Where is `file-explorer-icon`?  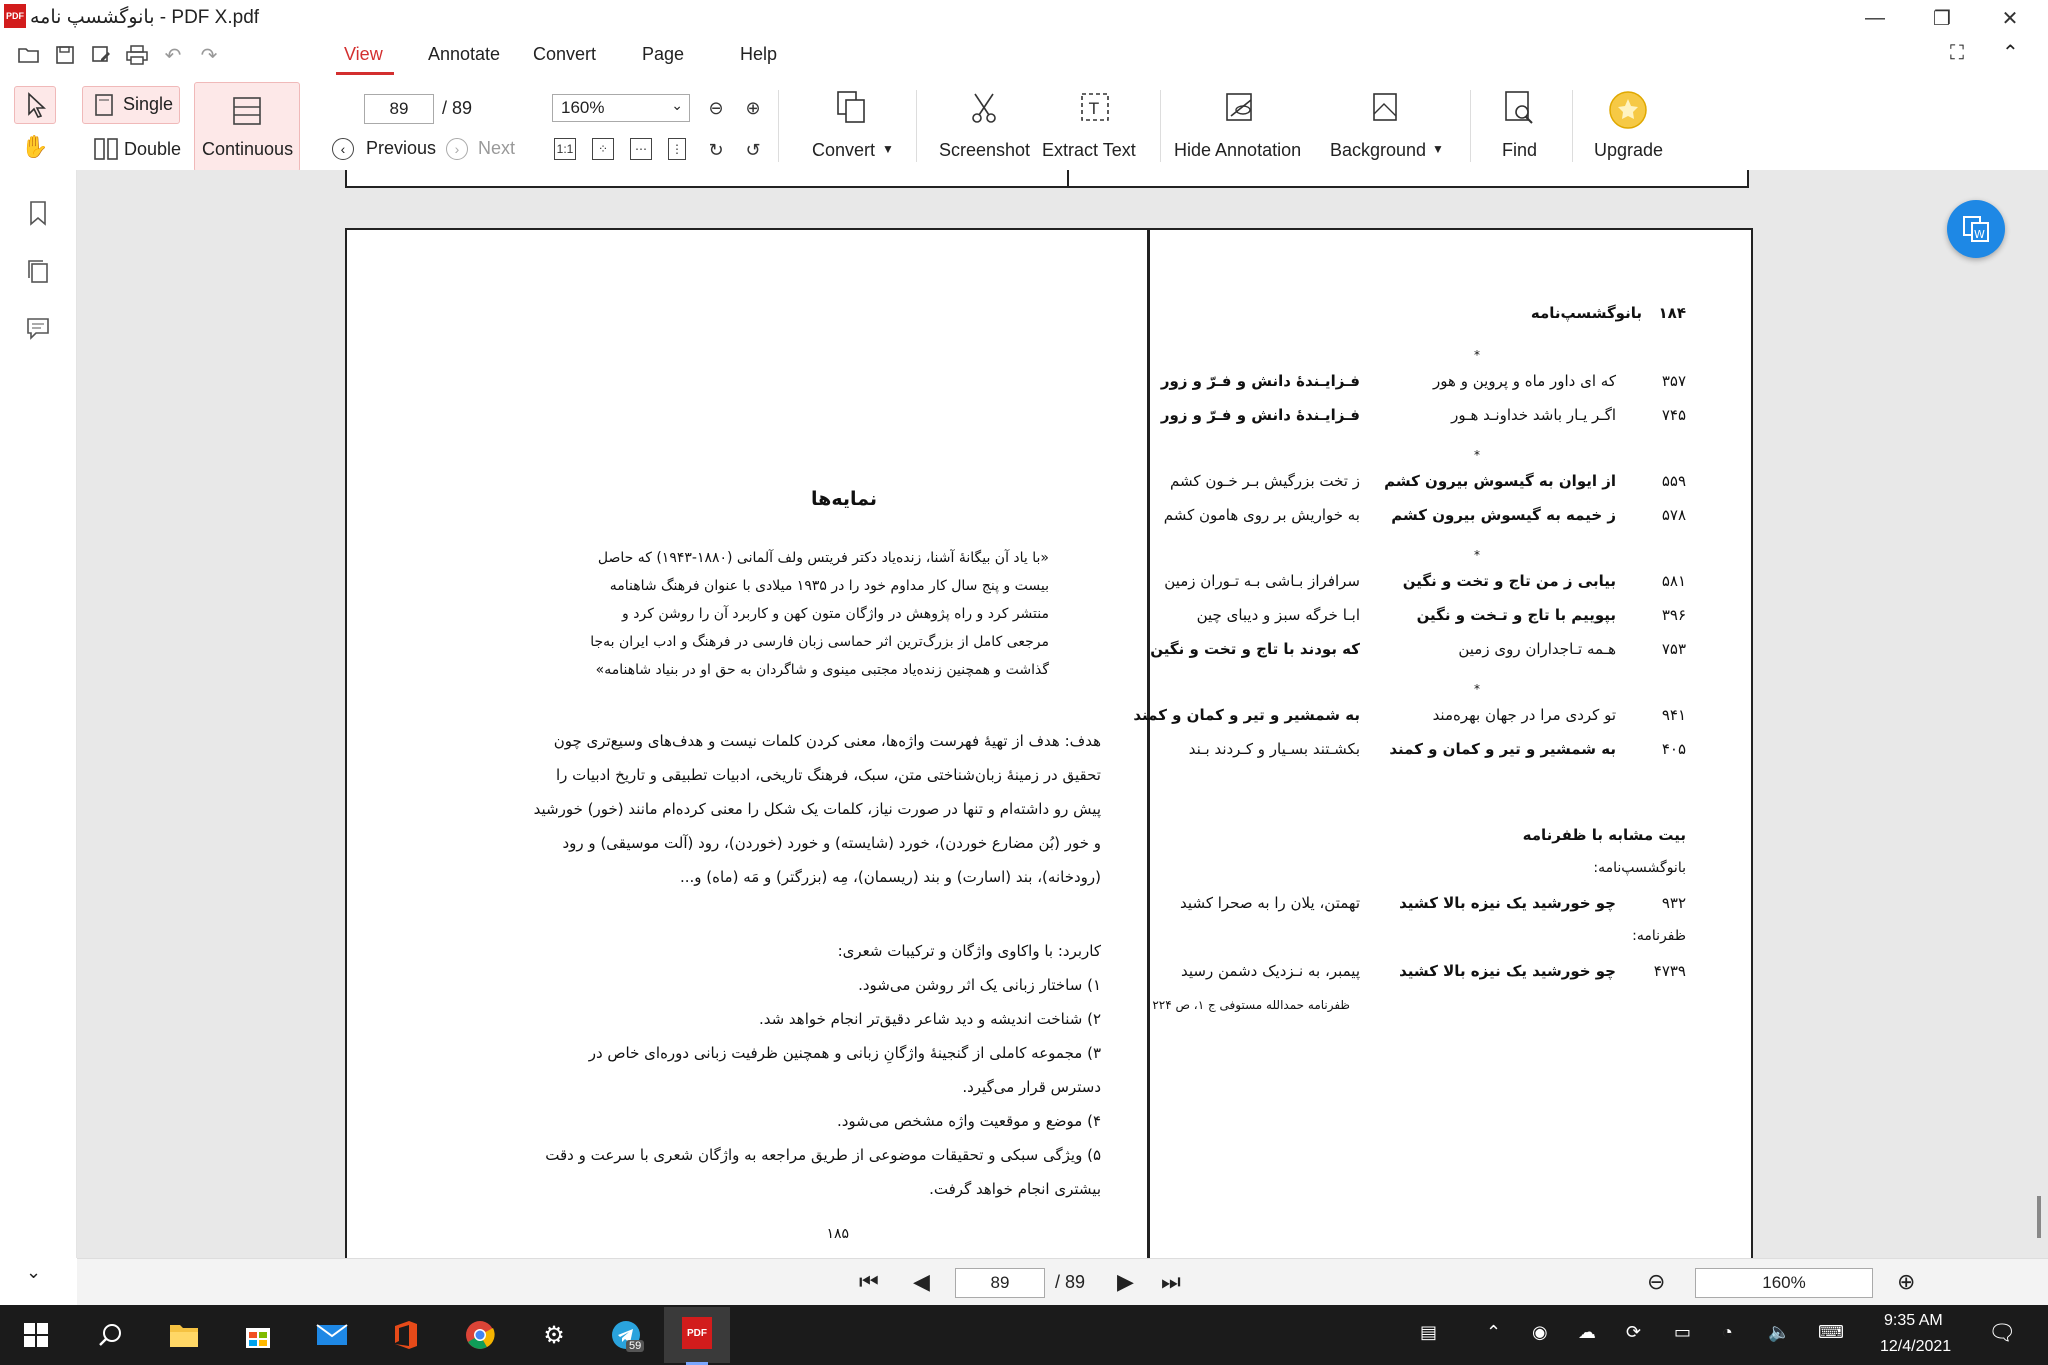 file-explorer-icon is located at coordinates (184, 1335).